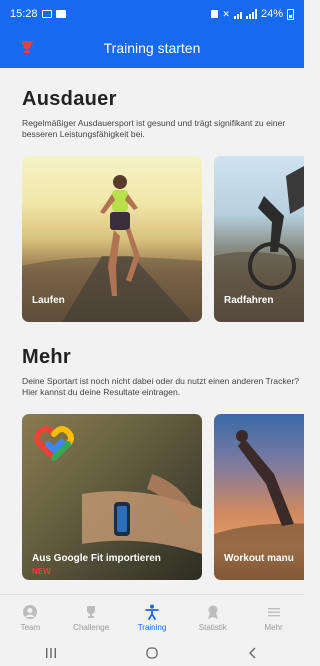 This screenshot has width=320, height=666. I want to click on card-radfahren: Radfahren, so click(259, 239).